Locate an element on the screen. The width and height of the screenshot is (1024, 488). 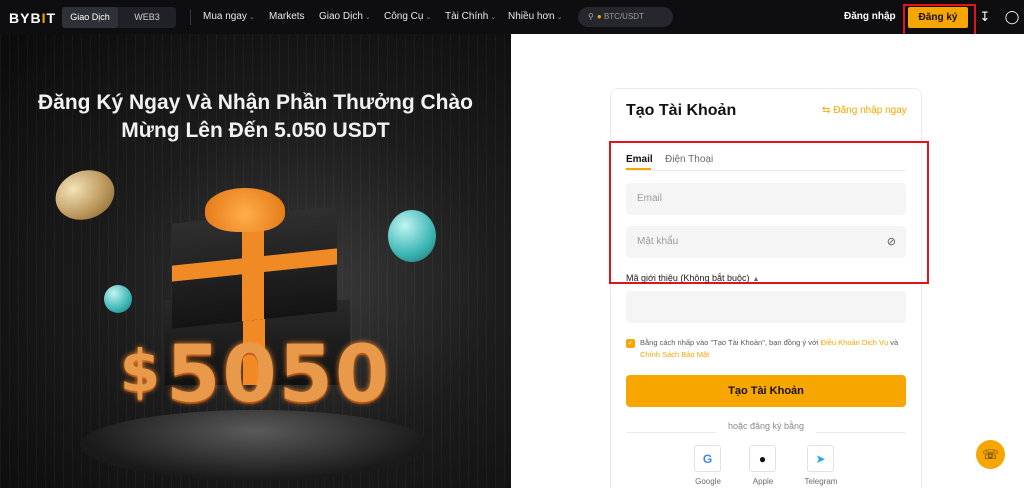
google-label: Google is located at coordinates (708, 481).